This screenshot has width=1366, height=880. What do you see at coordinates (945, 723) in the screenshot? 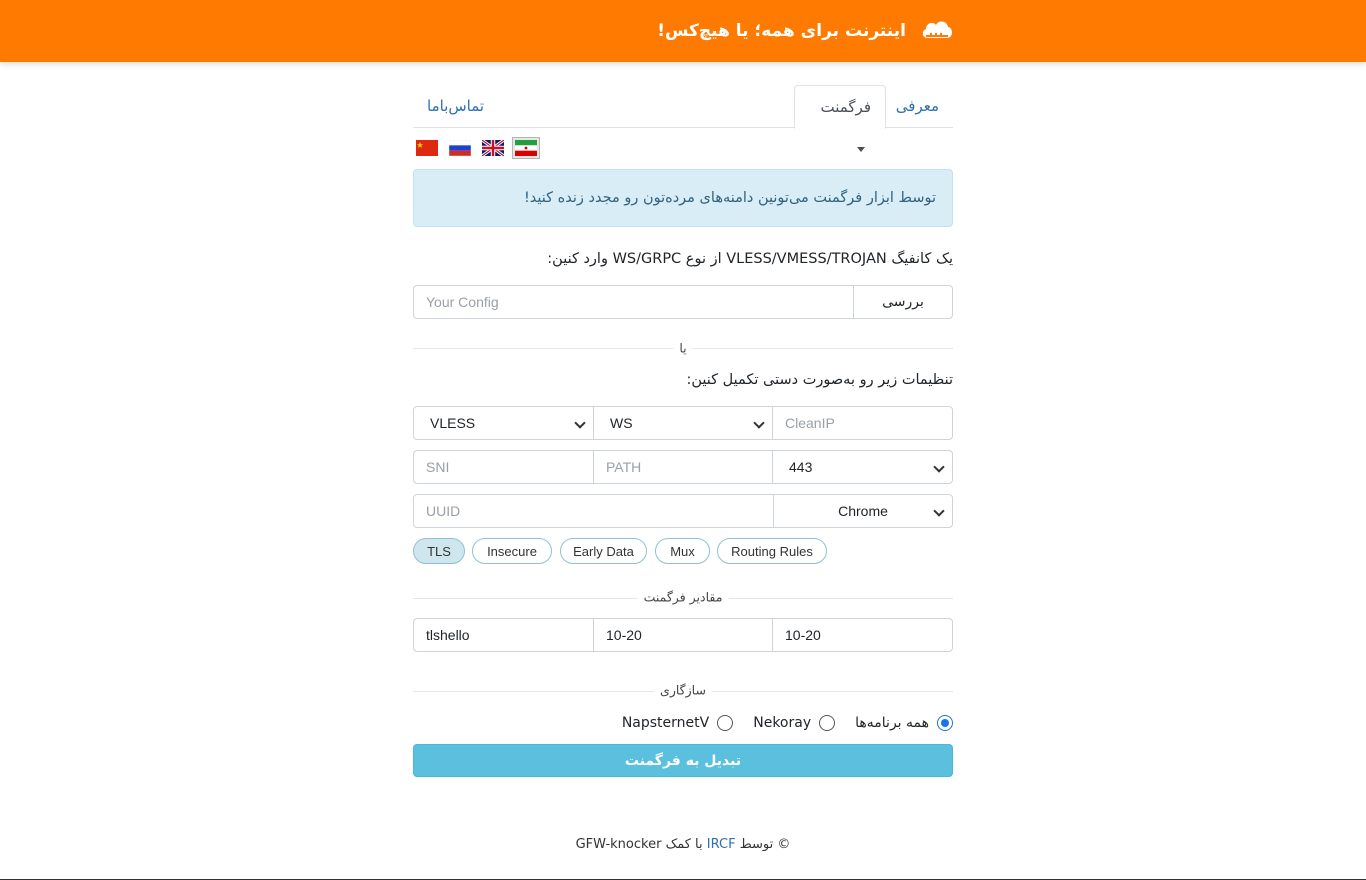
I see `radio-checked-icon` at bounding box center [945, 723].